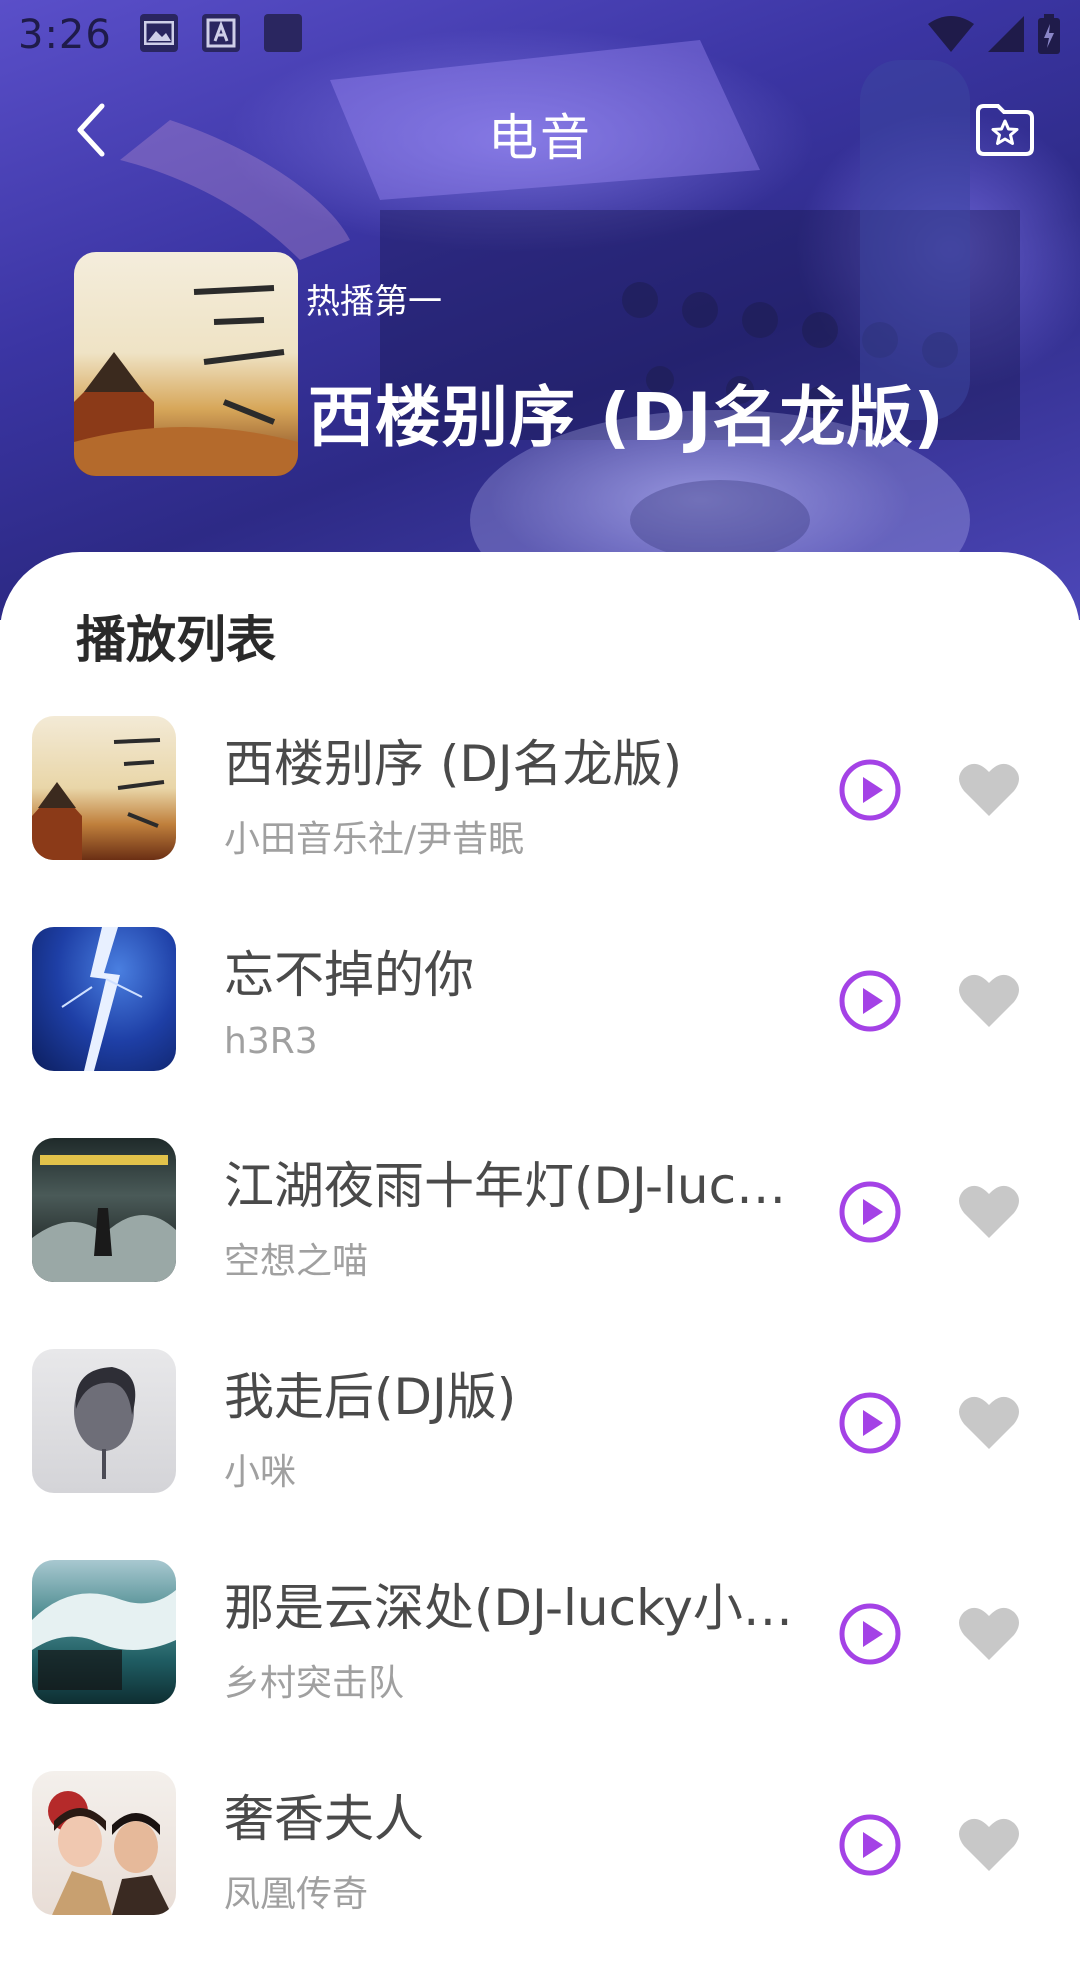 Image resolution: width=1080 pixels, height=1982 pixels. What do you see at coordinates (159, 33) in the screenshot?
I see `image-notification-icon` at bounding box center [159, 33].